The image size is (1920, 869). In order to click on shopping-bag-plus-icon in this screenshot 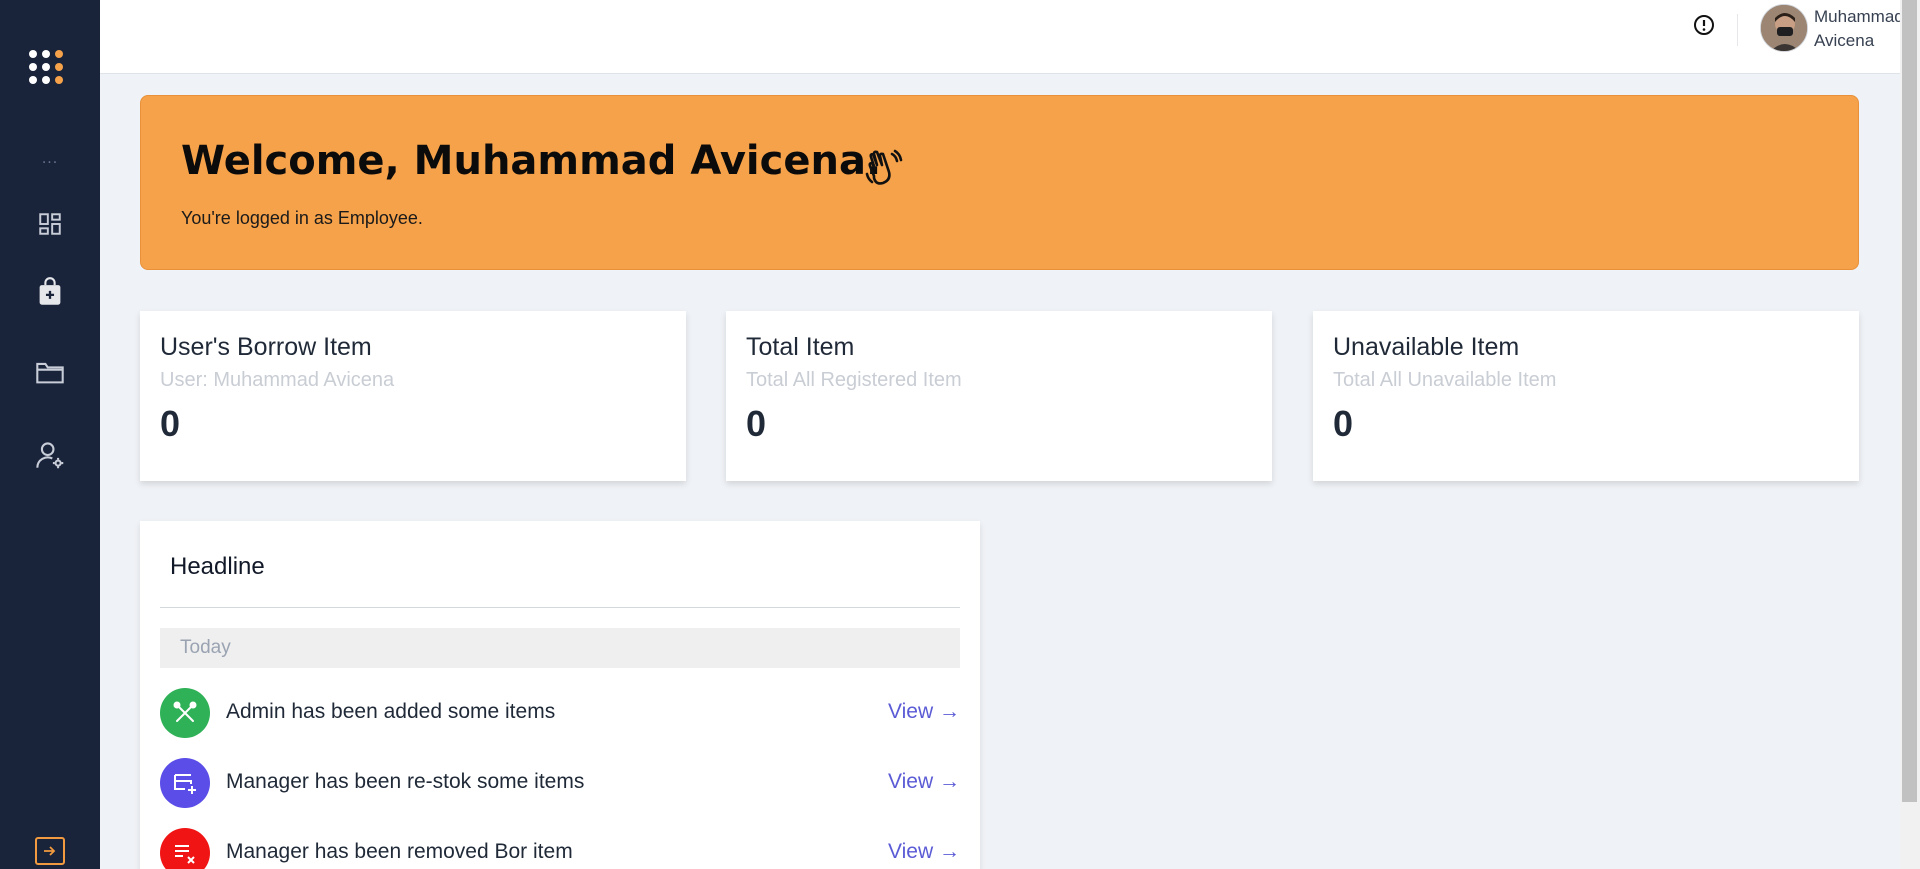, I will do `click(50, 292)`.